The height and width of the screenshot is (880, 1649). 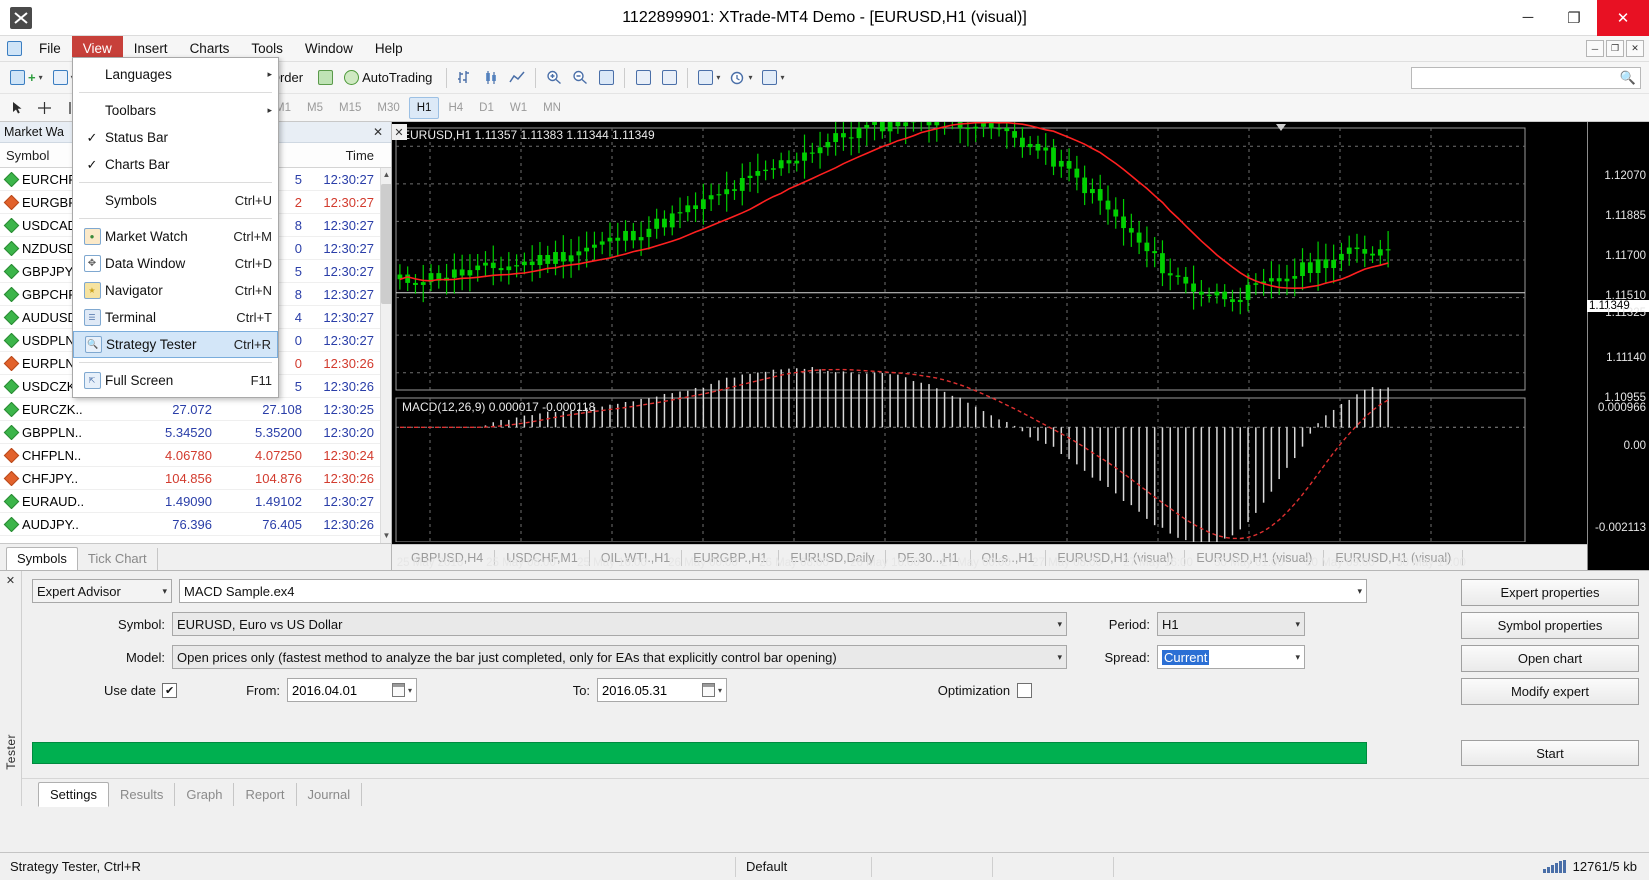 I want to click on menu-item-full-screen: ⇱ Full Screen F11, so click(x=175, y=380).